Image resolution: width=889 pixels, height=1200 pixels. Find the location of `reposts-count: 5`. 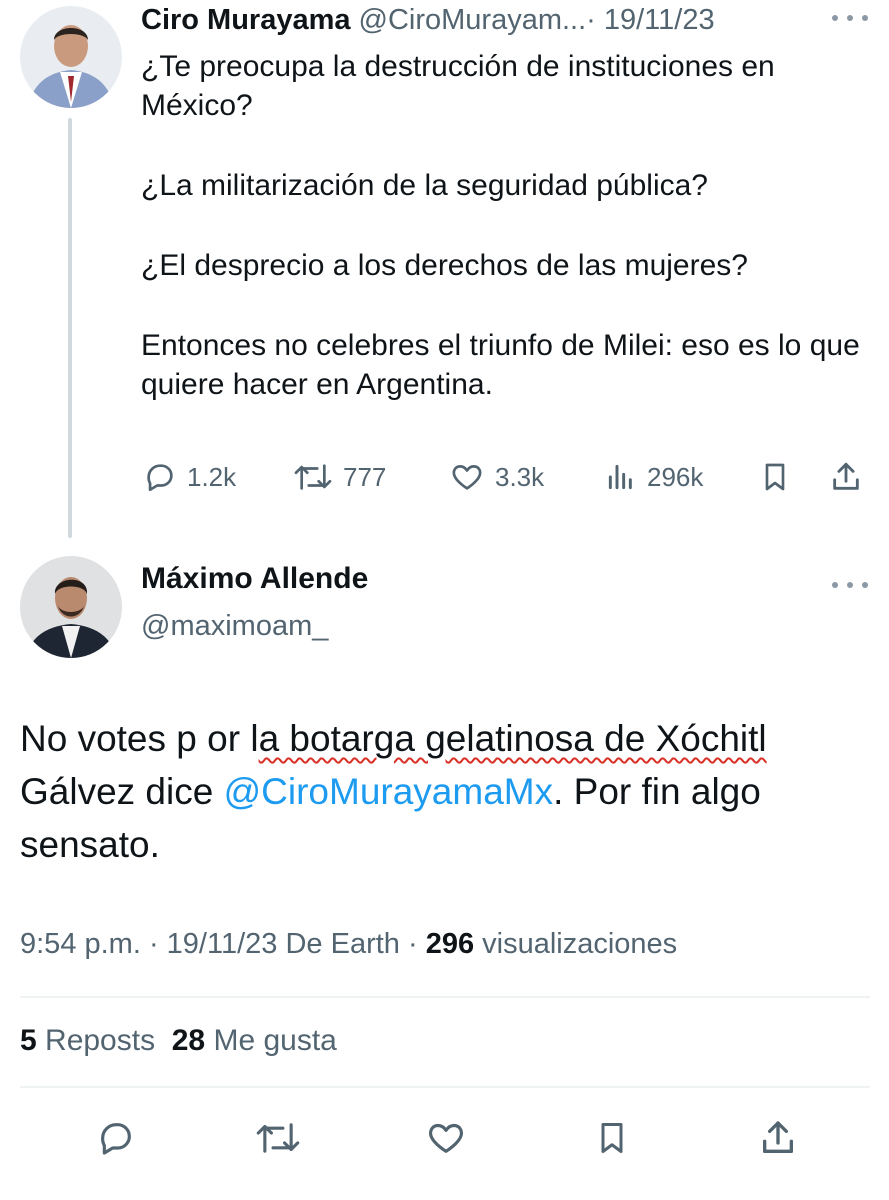

reposts-count: 5 is located at coordinates (28, 1040).